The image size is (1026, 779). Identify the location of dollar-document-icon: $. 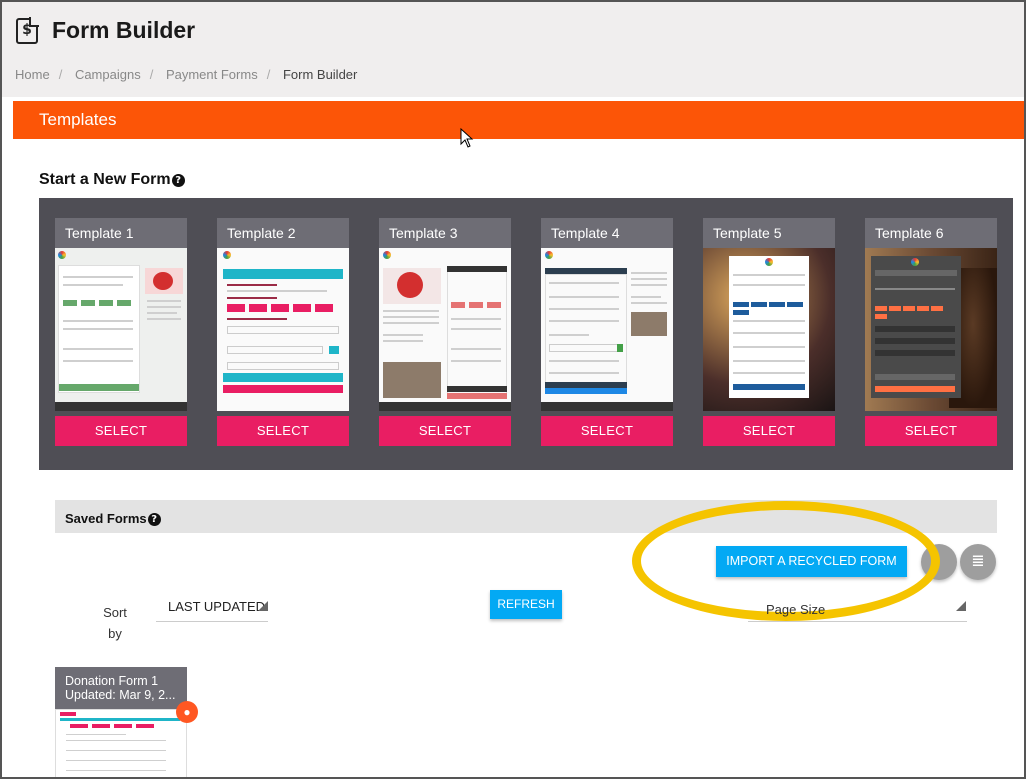
(27, 30).